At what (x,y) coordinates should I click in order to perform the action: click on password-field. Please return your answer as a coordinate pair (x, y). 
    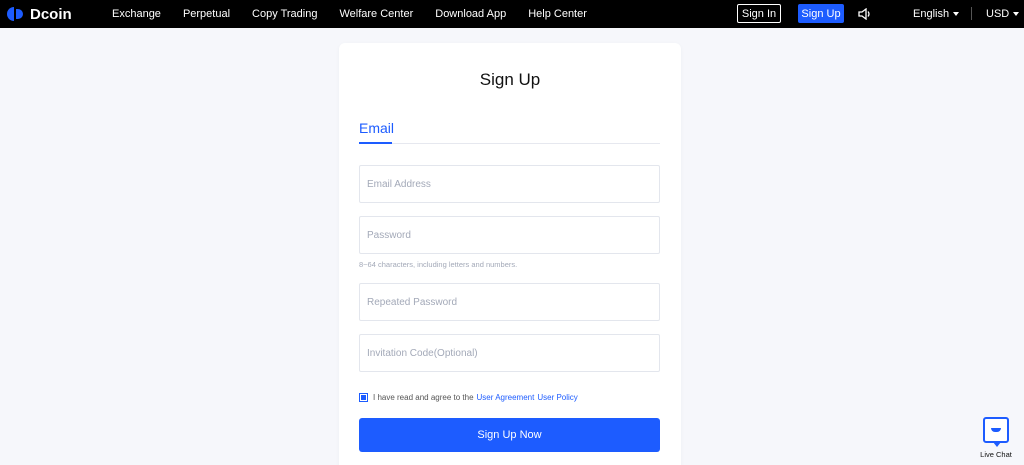
    Looking at the image, I should click on (509, 235).